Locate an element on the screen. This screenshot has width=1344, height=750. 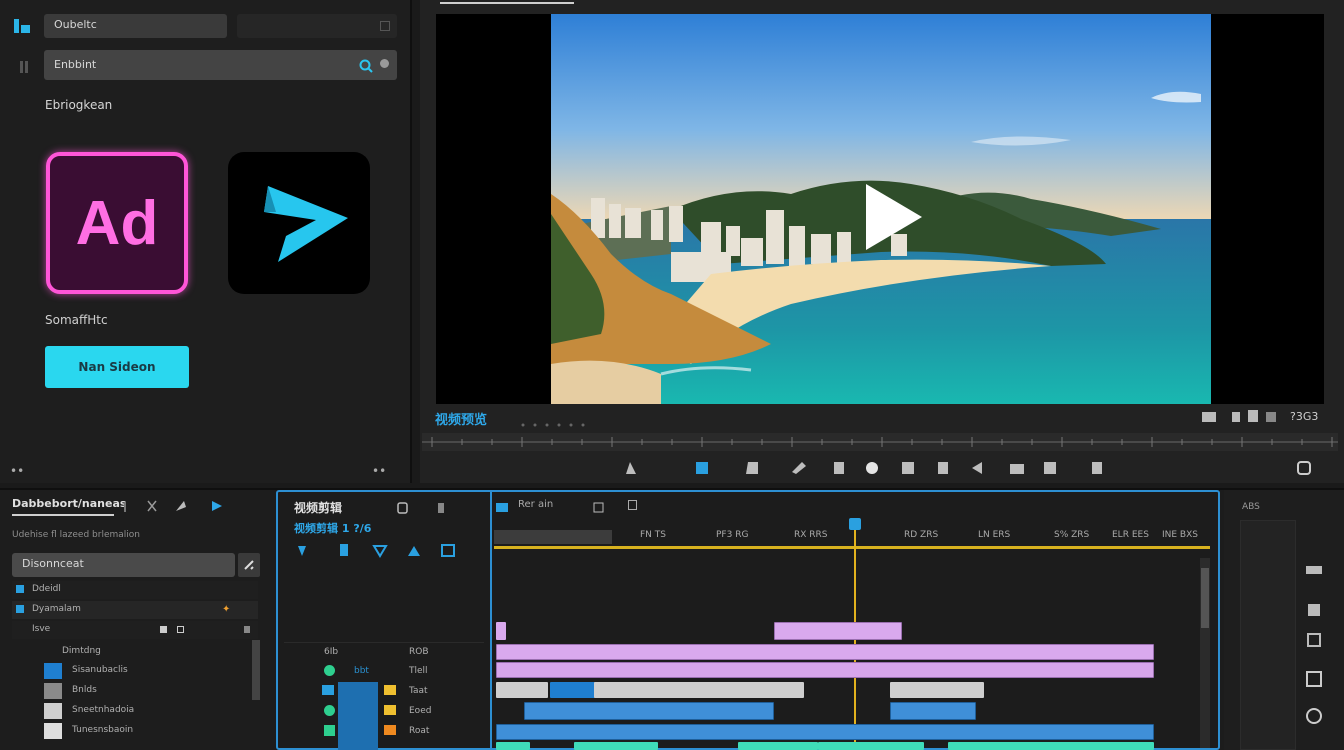
clip-gray-c is located at coordinates (937, 690).